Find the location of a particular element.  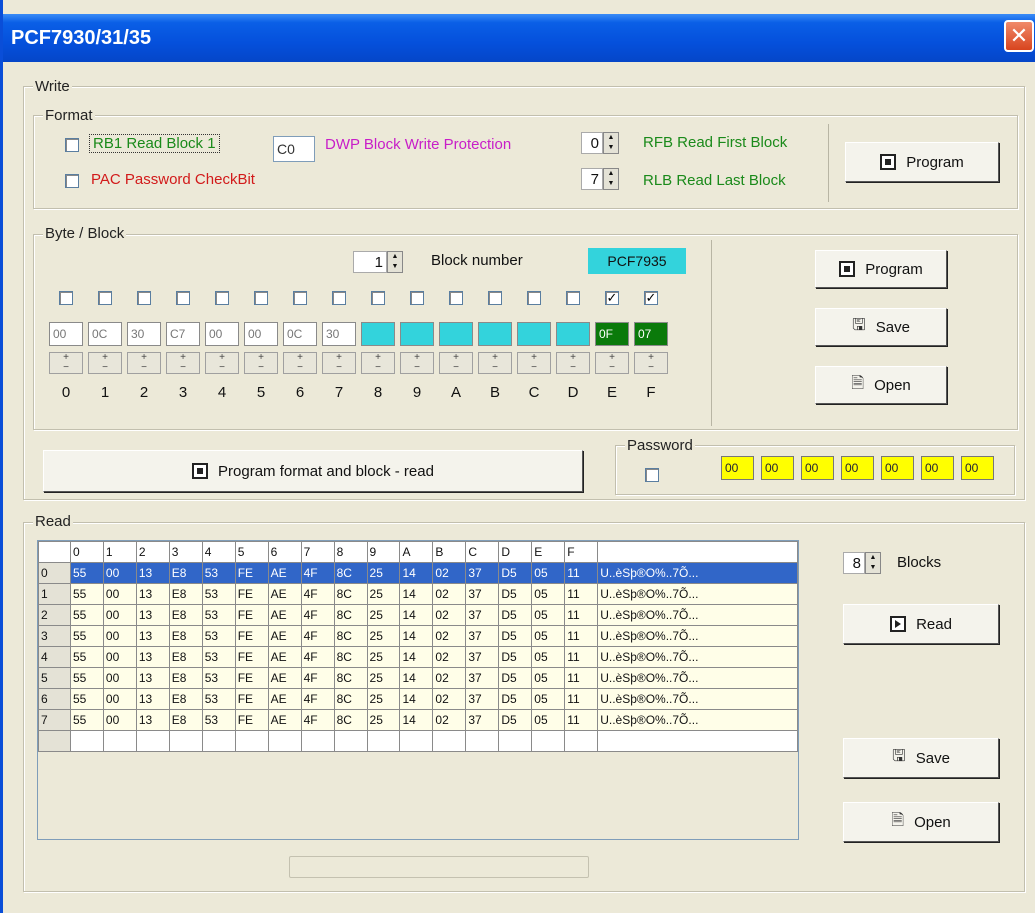

row-header: 4 is located at coordinates (54, 657).